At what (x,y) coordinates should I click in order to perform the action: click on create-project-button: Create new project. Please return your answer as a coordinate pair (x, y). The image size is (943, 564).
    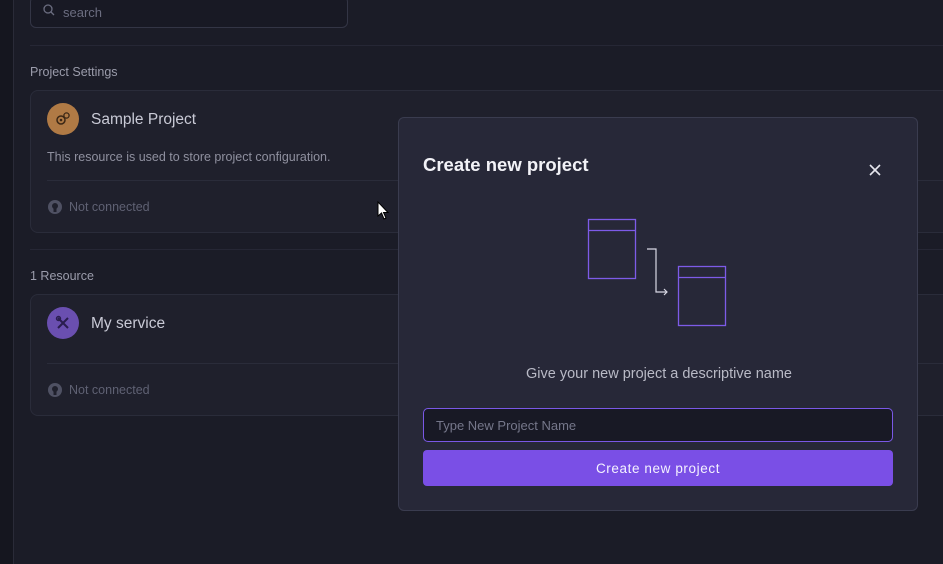
    Looking at the image, I should click on (658, 468).